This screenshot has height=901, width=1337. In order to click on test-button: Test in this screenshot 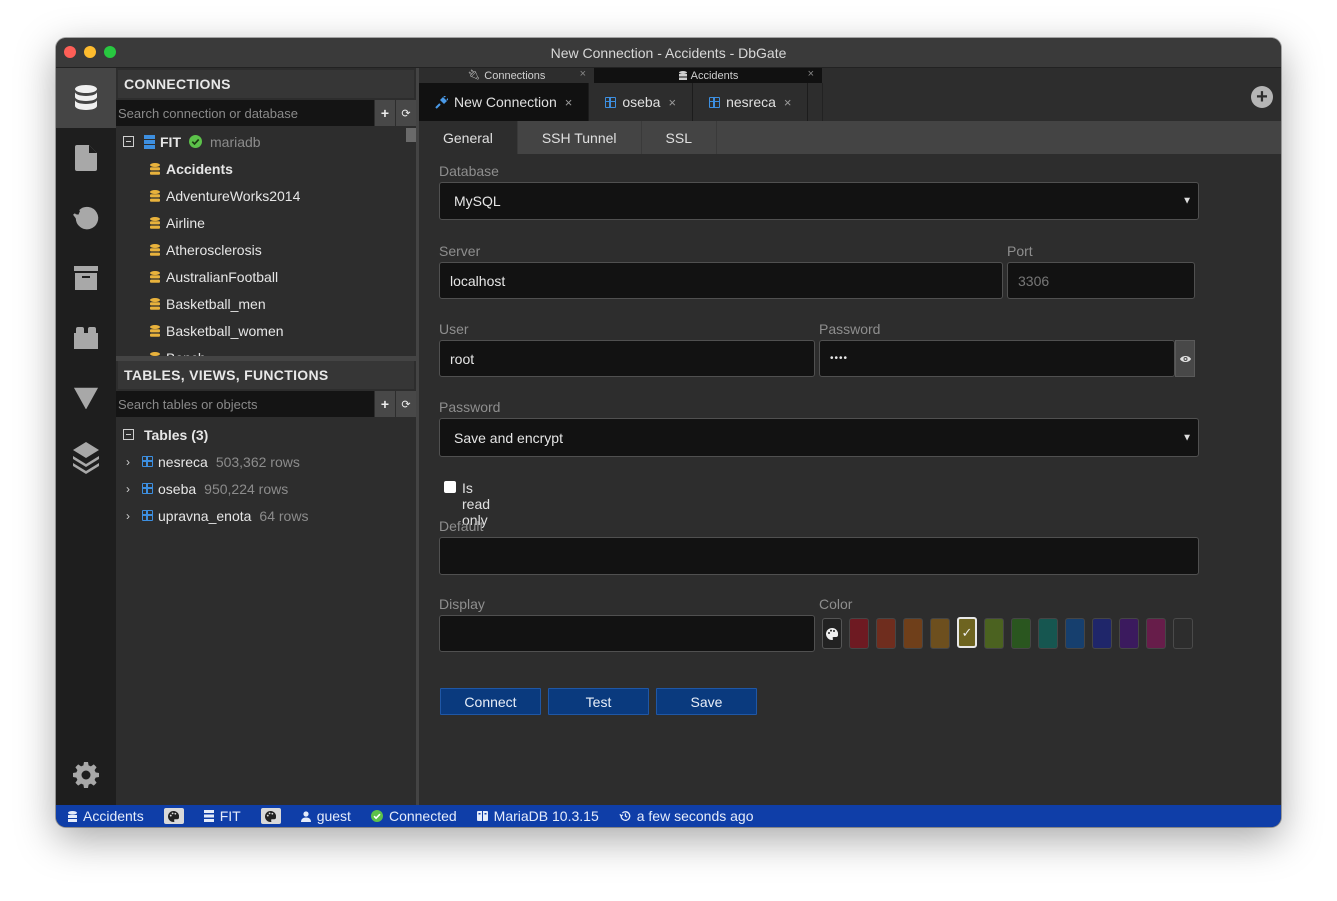, I will do `click(598, 701)`.